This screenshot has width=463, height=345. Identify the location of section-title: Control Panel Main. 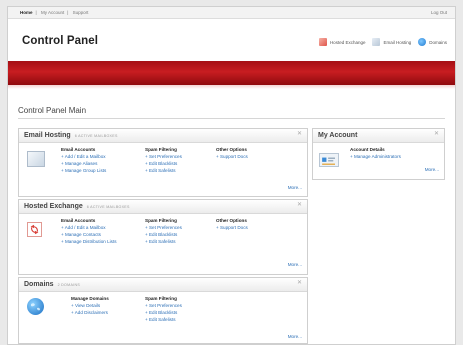
(52, 110).